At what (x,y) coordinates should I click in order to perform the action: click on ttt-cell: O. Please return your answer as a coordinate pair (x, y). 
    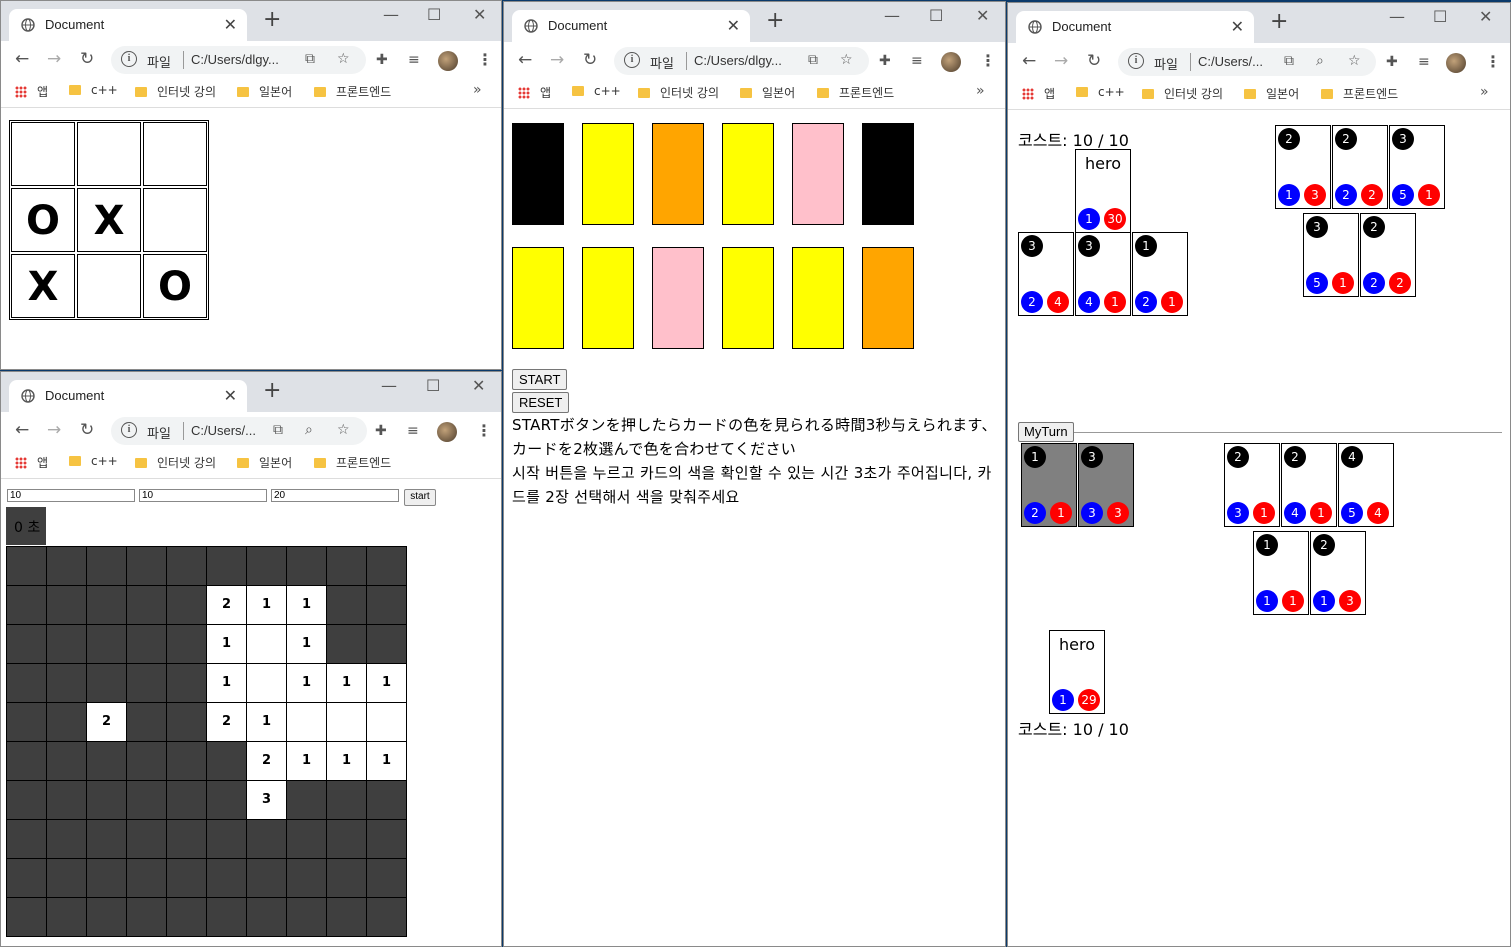
    Looking at the image, I should click on (175, 286).